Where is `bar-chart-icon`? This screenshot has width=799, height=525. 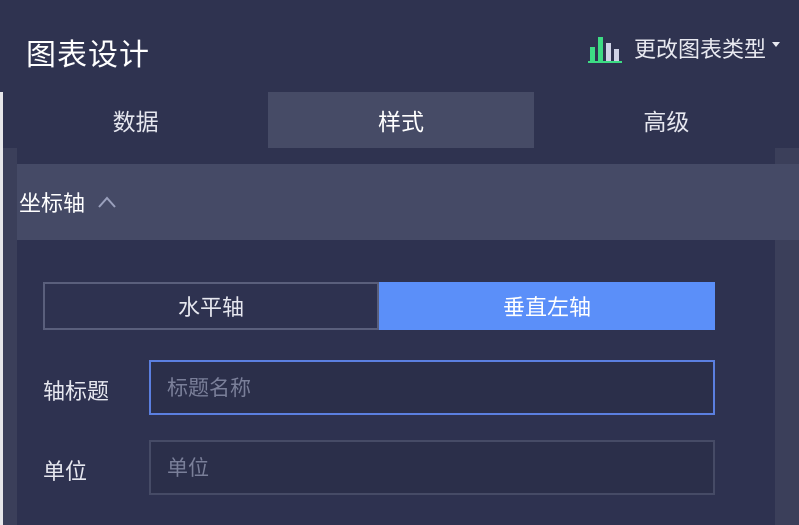 bar-chart-icon is located at coordinates (605, 50).